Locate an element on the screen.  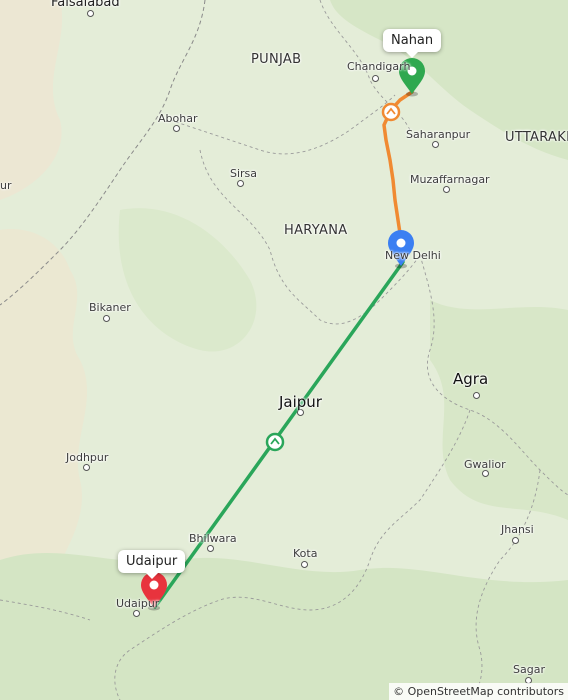
label-chandigarh: Chandigarh is located at coordinates (379, 66).